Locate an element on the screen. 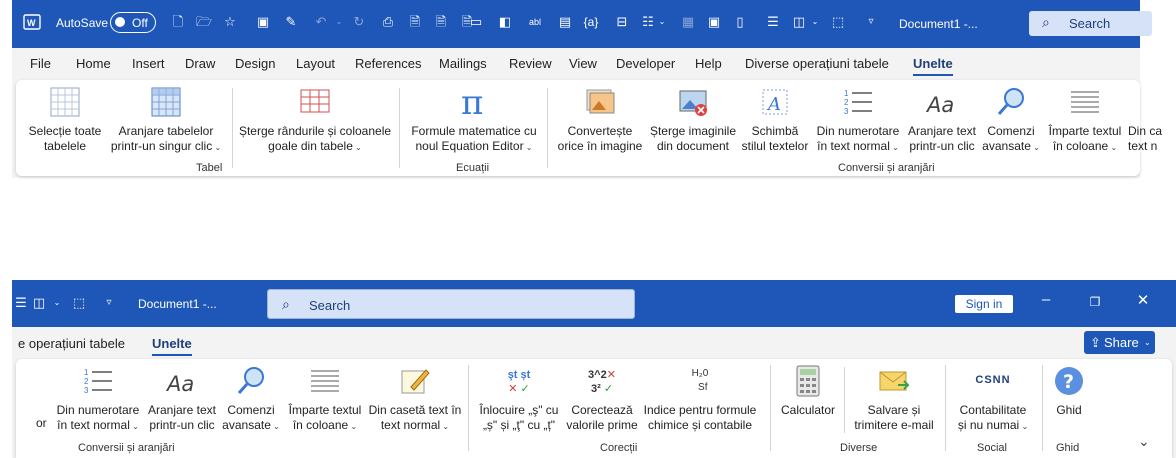 The image size is (1176, 458). new-document-icon: 🗋 is located at coordinates (178, 22).